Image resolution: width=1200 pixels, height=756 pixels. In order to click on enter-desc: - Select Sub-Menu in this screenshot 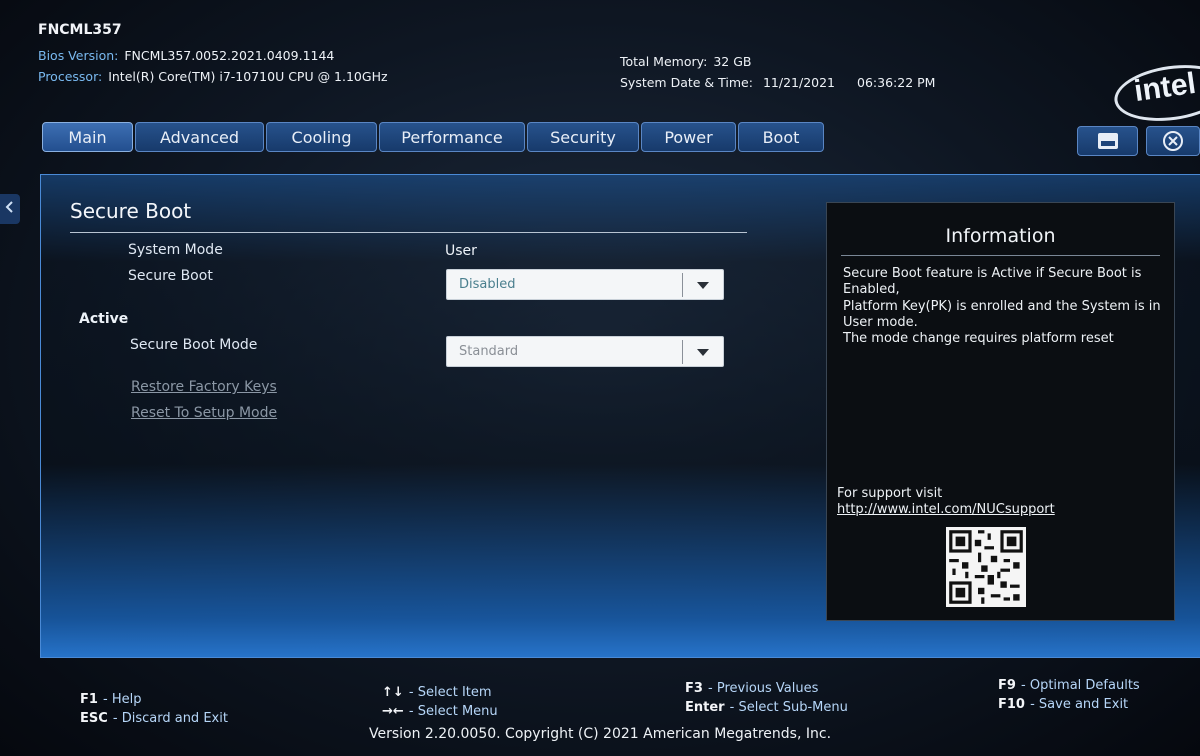, I will do `click(788, 707)`.